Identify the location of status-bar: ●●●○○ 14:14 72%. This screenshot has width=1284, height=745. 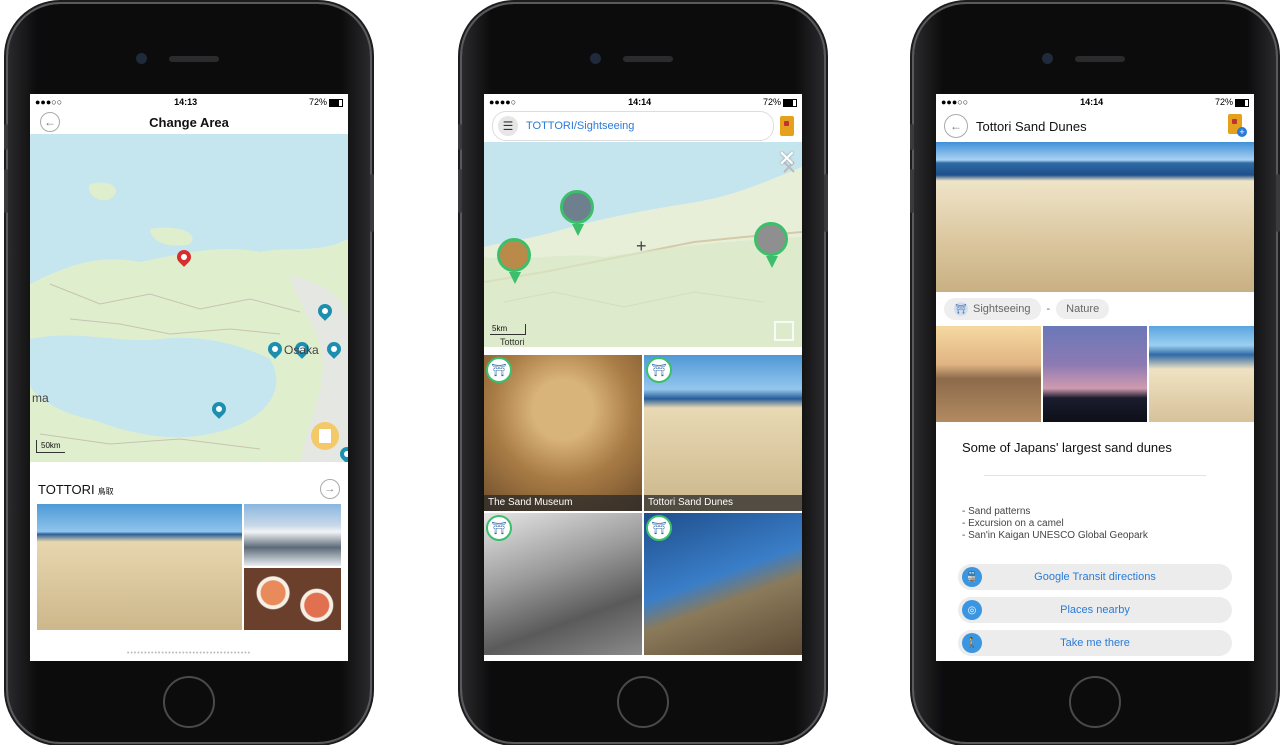
(1095, 102).